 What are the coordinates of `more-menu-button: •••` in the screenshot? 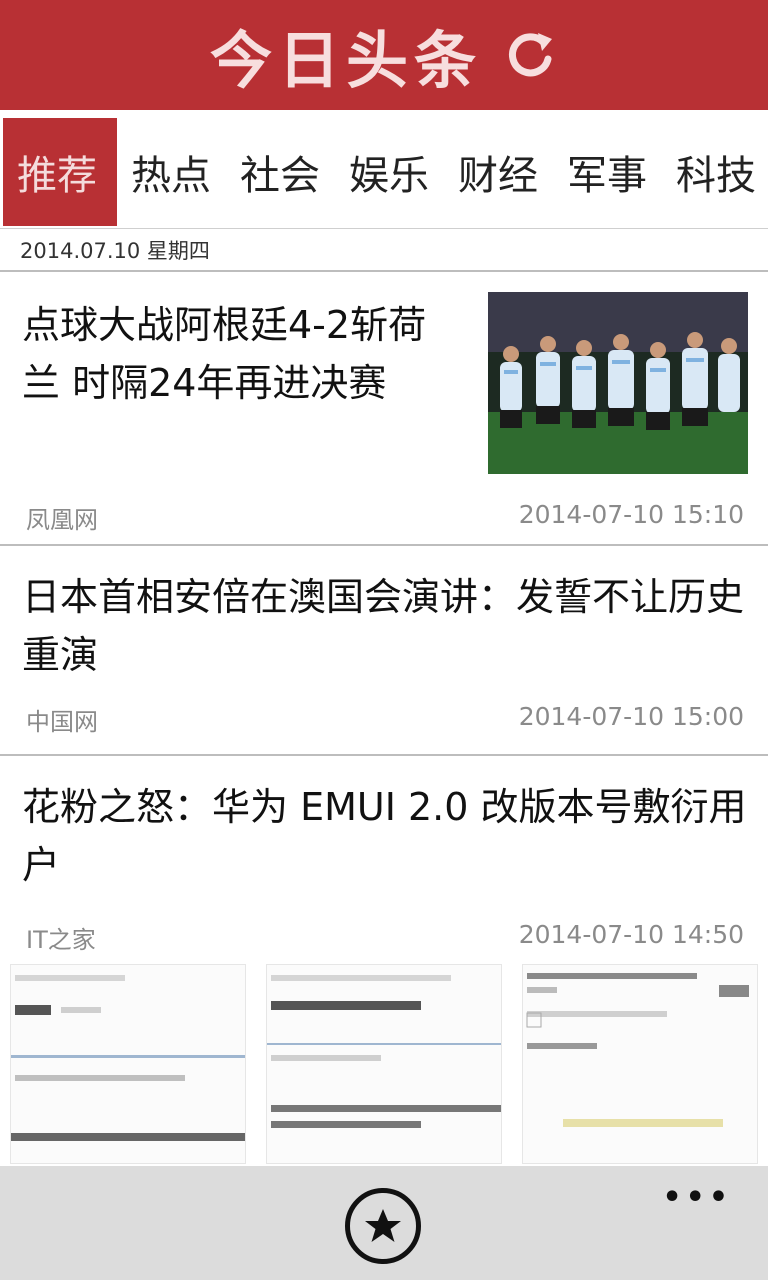 It's located at (697, 1197).